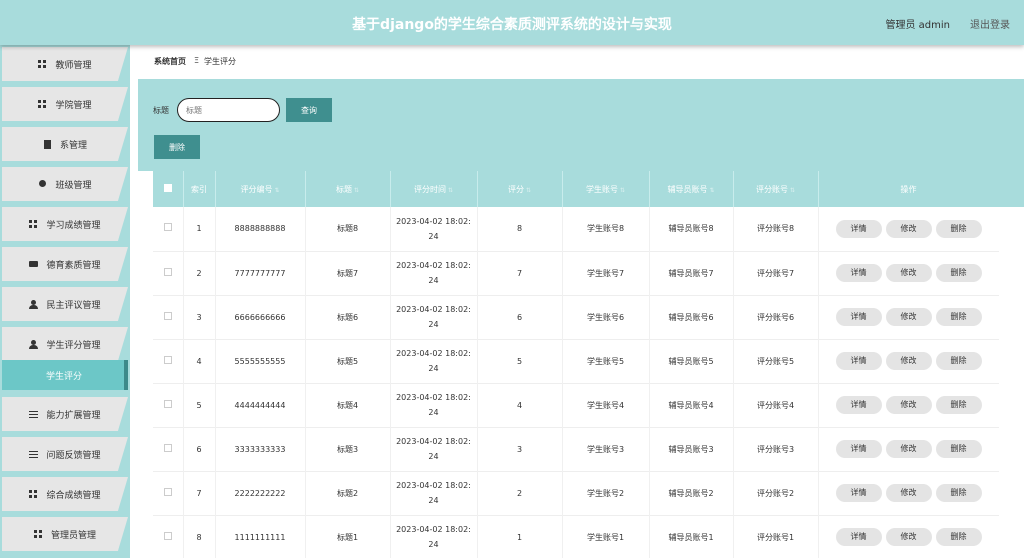 This screenshot has width=1024, height=558. Describe the element at coordinates (606, 189) in the screenshot. I see `header-student: 学生账号 ⇅` at that location.